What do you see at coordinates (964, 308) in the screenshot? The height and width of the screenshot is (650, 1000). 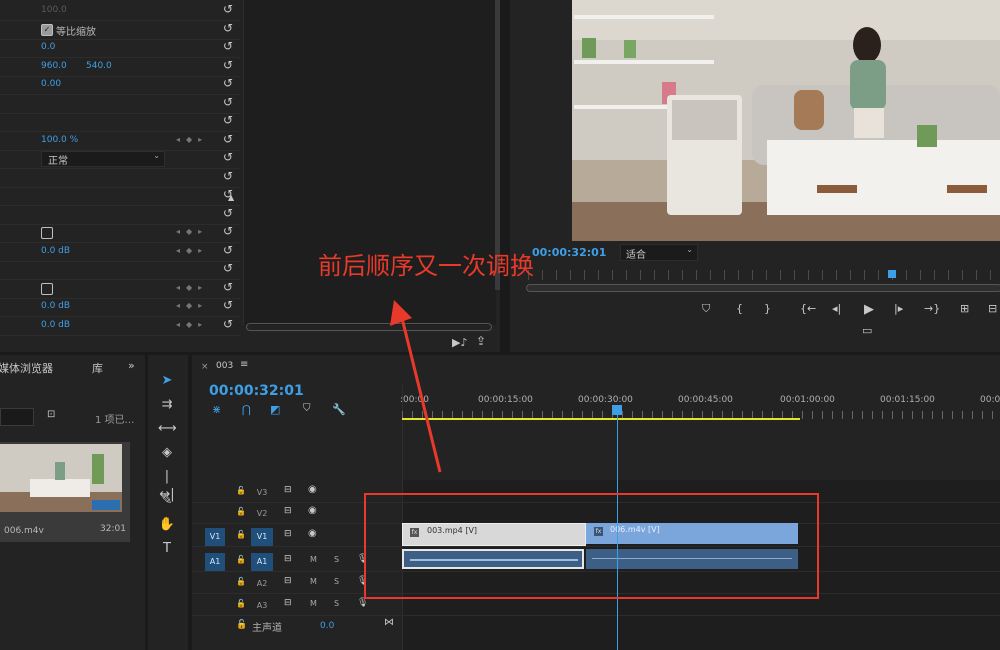 I see `lift-icon: ⊞` at bounding box center [964, 308].